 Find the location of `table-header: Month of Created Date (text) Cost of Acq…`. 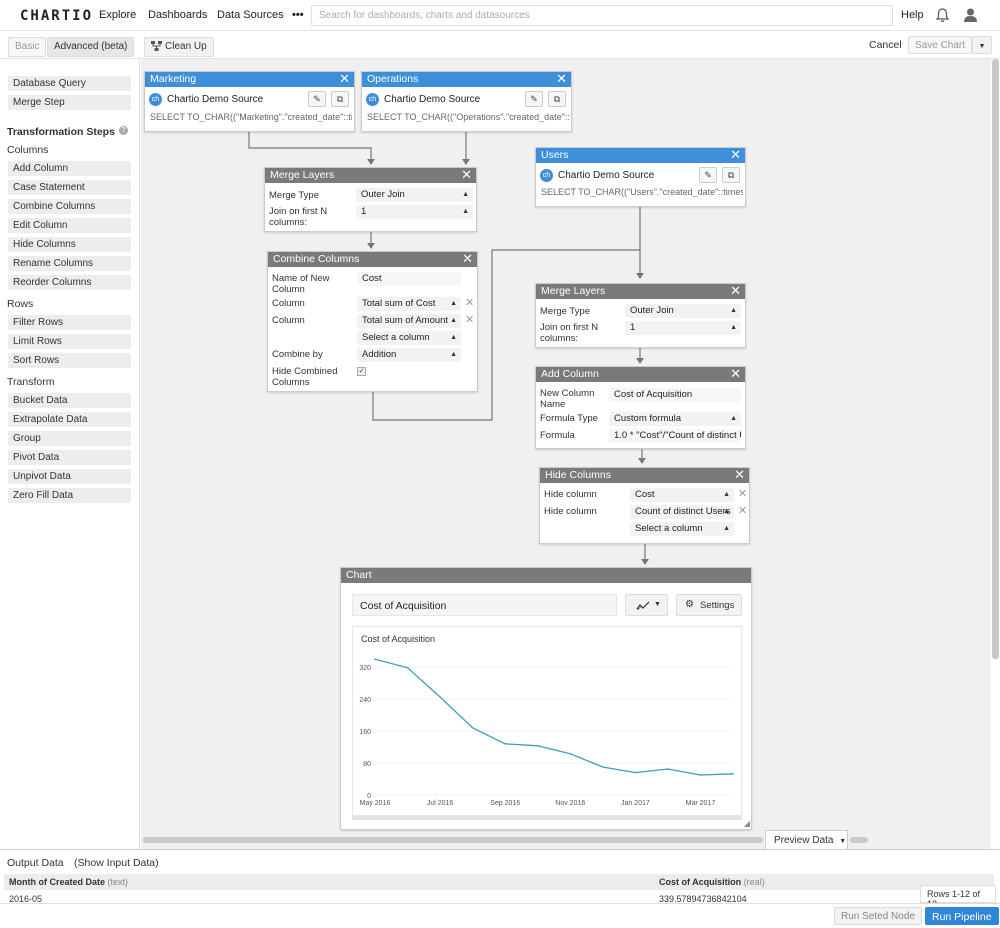

table-header: Month of Created Date (text) Cost of Acq… is located at coordinates (499, 882).